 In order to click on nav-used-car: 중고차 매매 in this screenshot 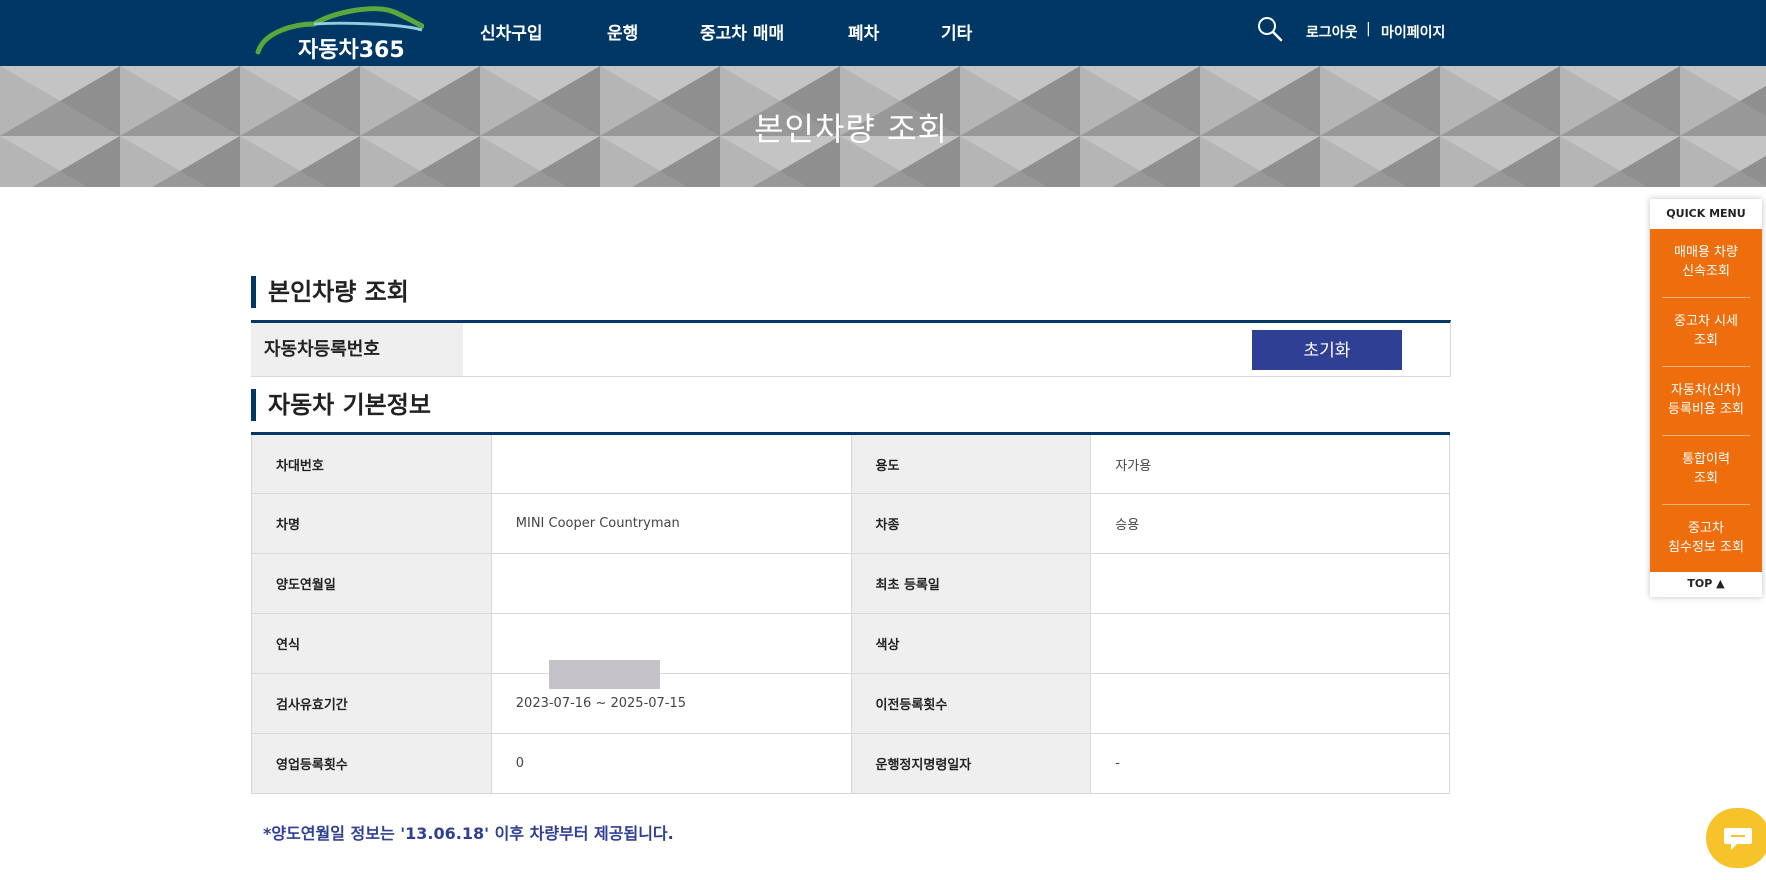, I will do `click(742, 31)`.